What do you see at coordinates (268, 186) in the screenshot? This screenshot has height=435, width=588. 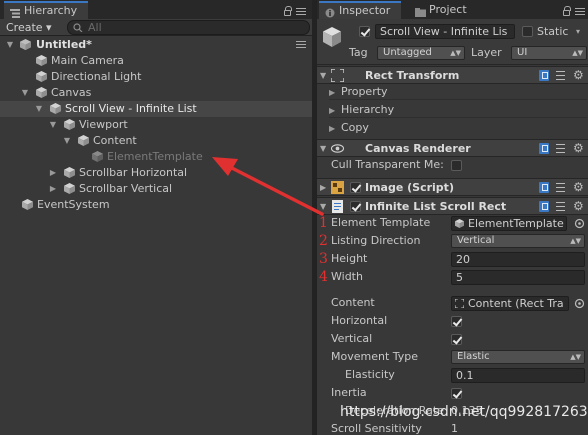 I see `annotation-arrow` at bounding box center [268, 186].